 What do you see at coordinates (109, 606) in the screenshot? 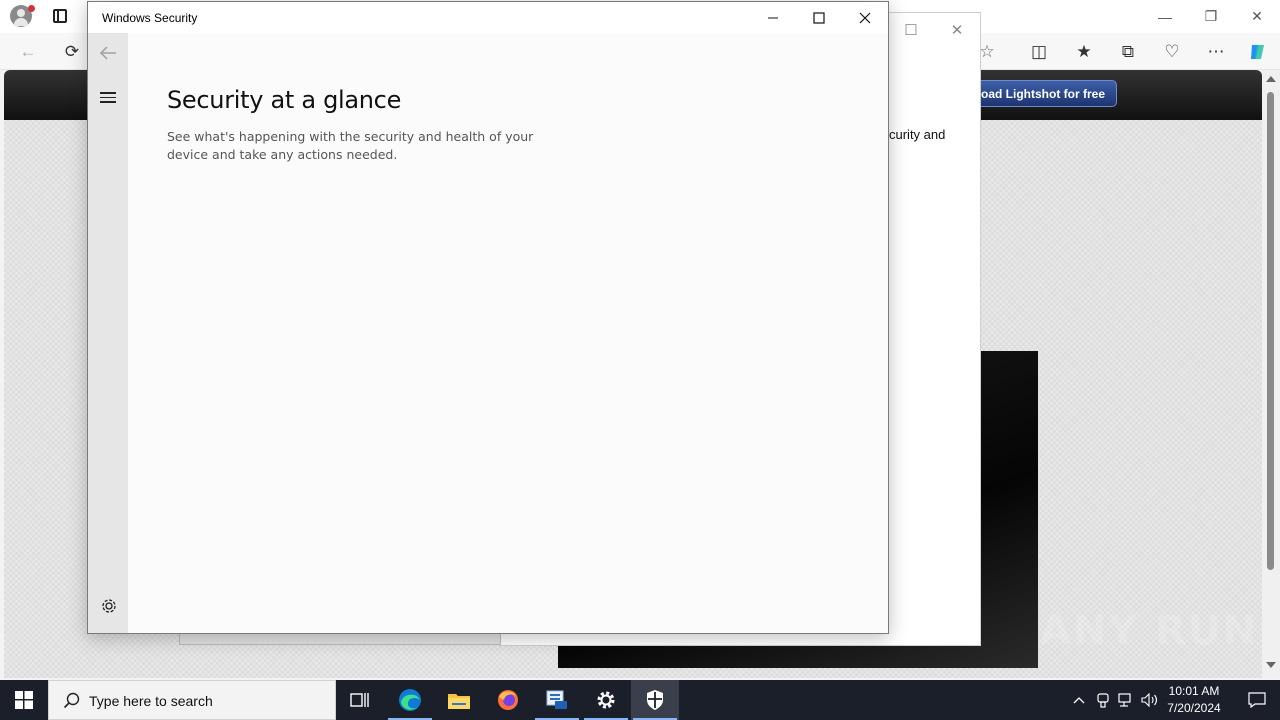
I see `gear-icon` at bounding box center [109, 606].